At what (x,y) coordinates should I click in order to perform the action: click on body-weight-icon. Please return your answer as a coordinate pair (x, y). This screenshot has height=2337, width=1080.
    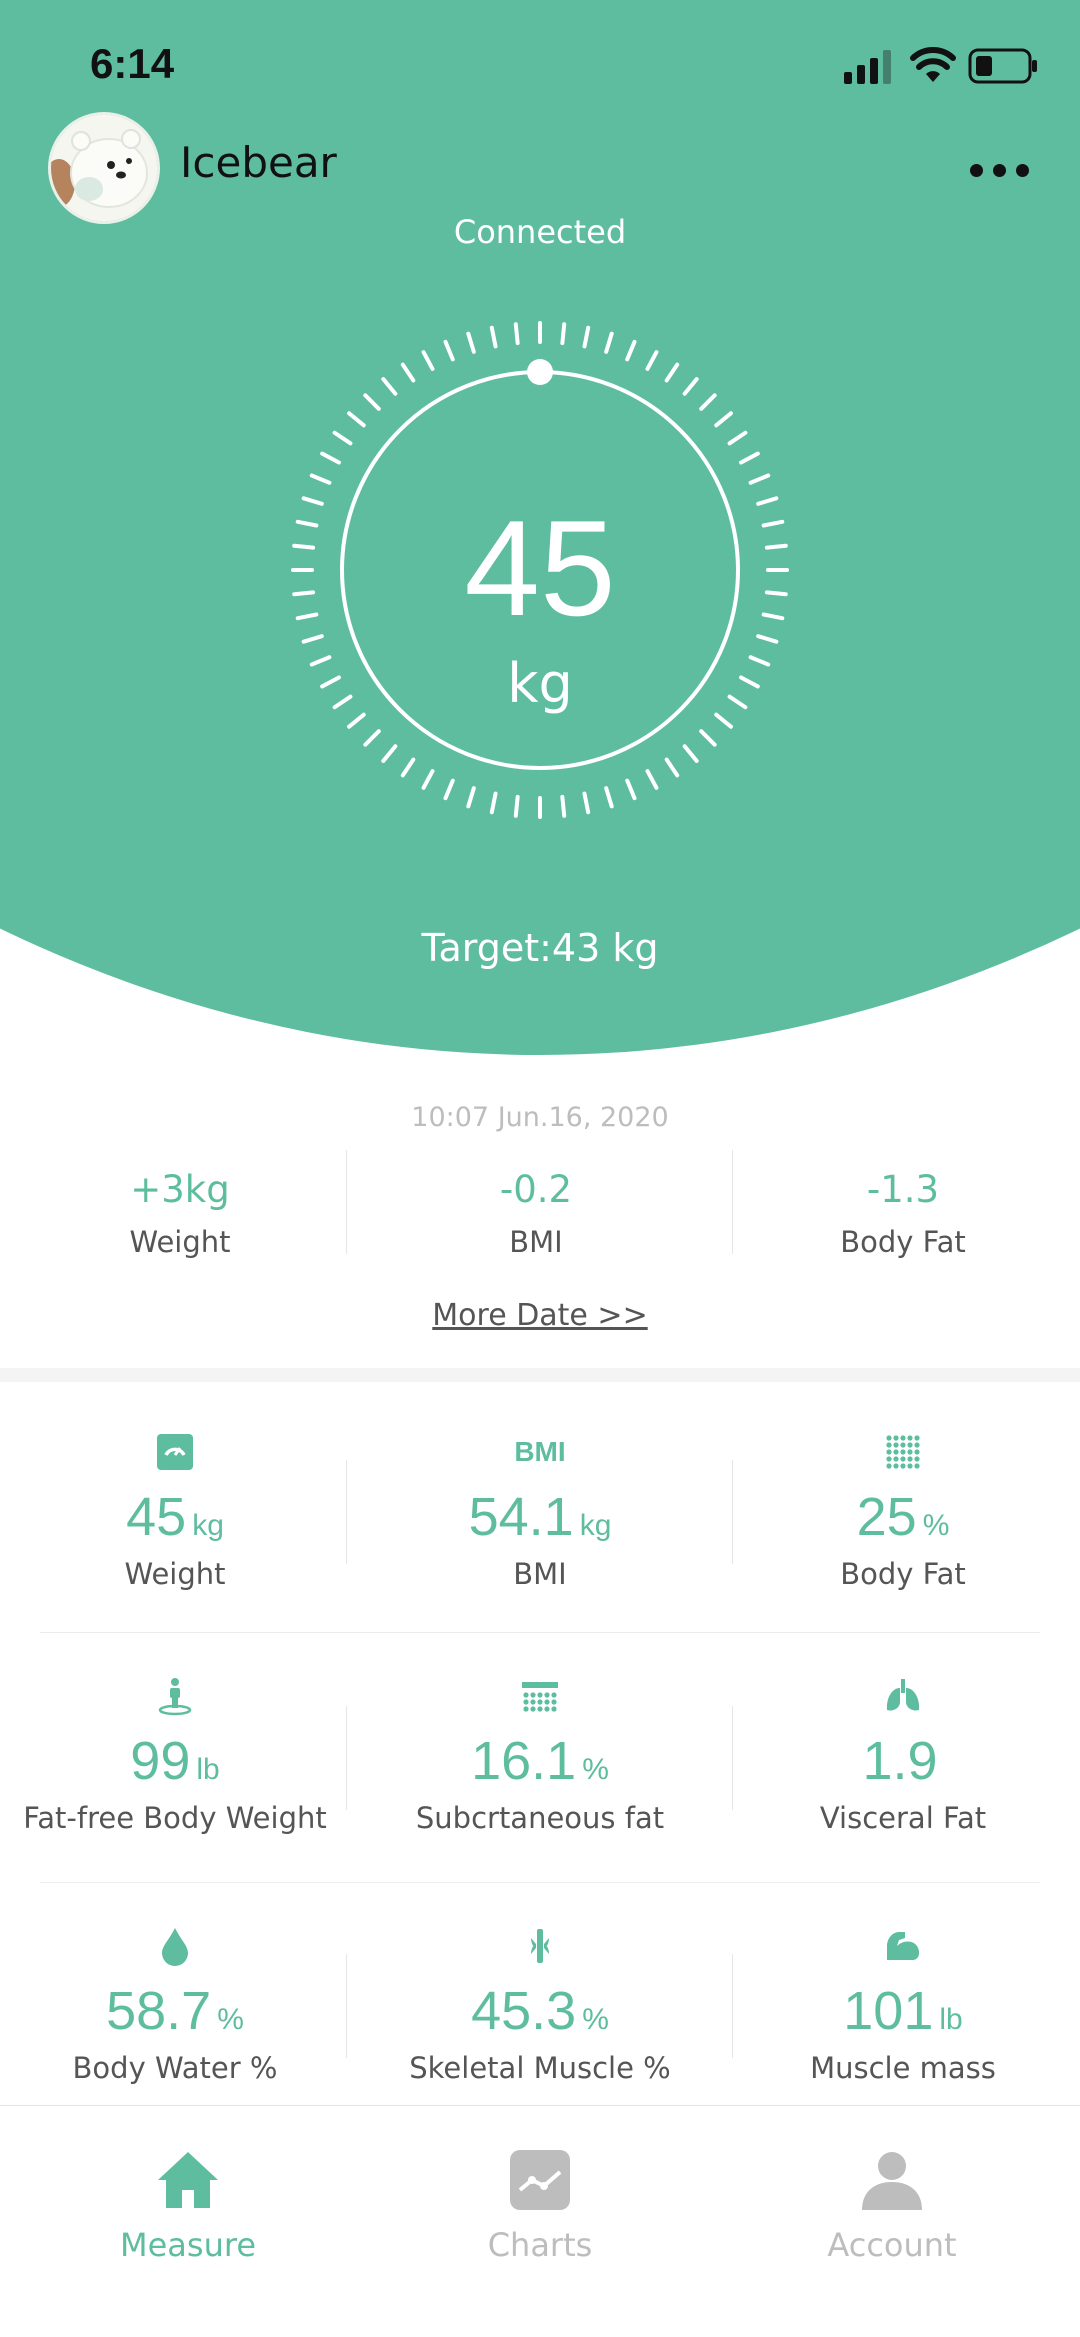
    Looking at the image, I should click on (175, 1697).